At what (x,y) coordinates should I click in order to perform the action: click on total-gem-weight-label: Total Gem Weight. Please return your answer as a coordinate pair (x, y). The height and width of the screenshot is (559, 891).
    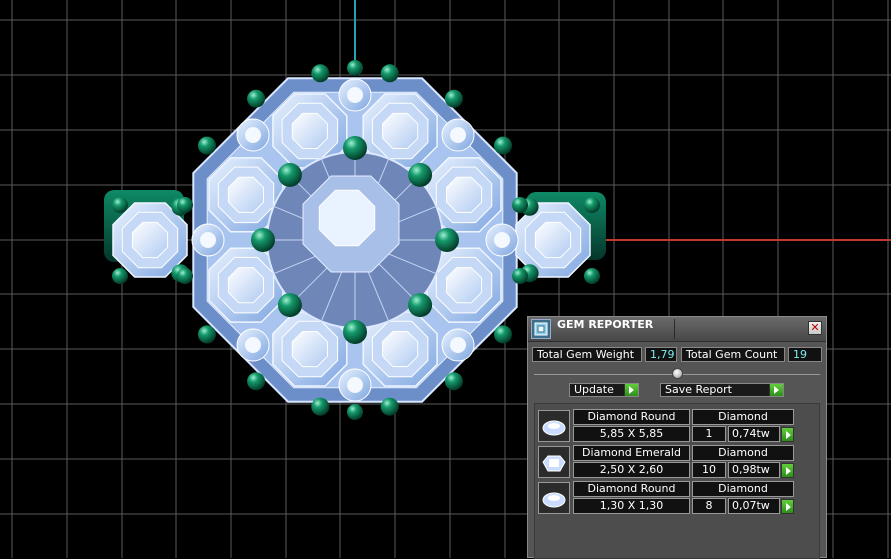
    Looking at the image, I should click on (587, 354).